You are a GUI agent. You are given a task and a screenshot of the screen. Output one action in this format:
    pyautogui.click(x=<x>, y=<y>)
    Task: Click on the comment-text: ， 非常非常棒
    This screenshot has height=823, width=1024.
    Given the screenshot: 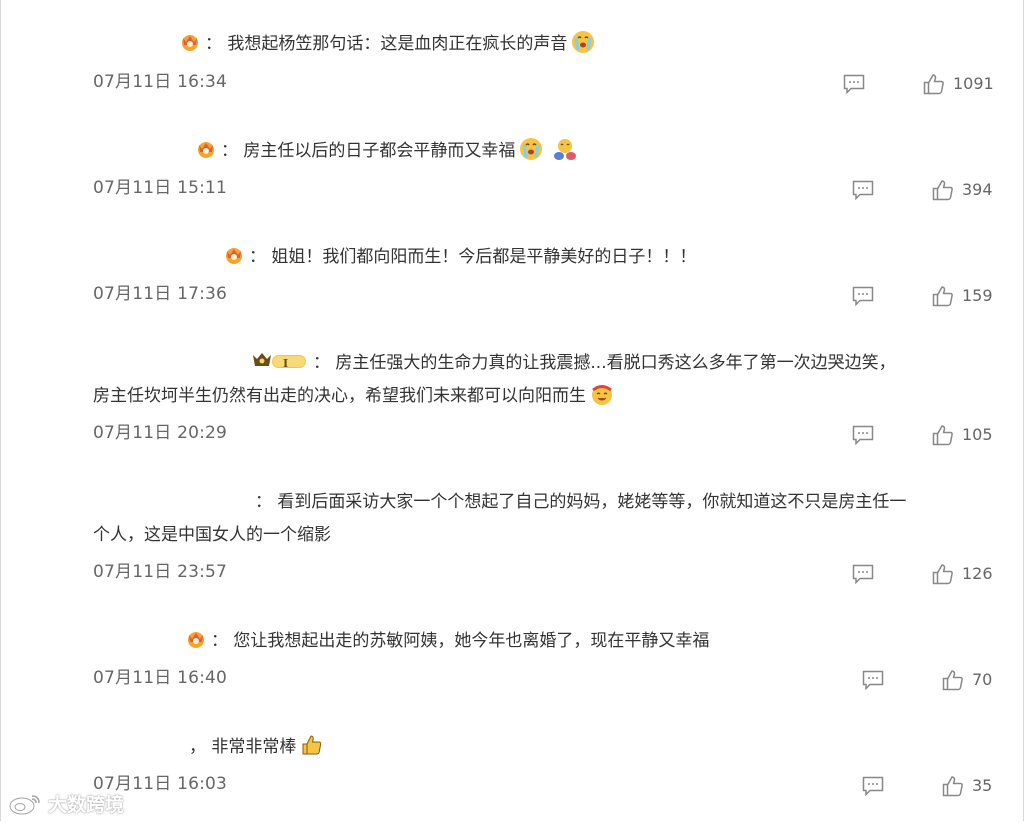 What is the action you would take?
    pyautogui.click(x=243, y=747)
    